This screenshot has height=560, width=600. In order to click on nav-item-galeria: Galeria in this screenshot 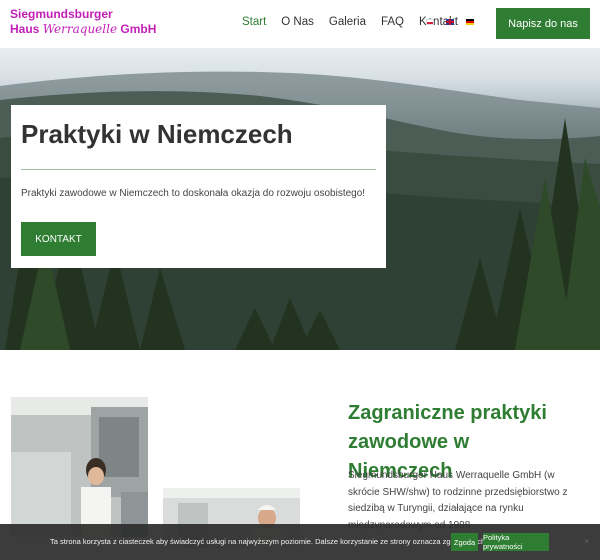, I will do `click(347, 22)`.